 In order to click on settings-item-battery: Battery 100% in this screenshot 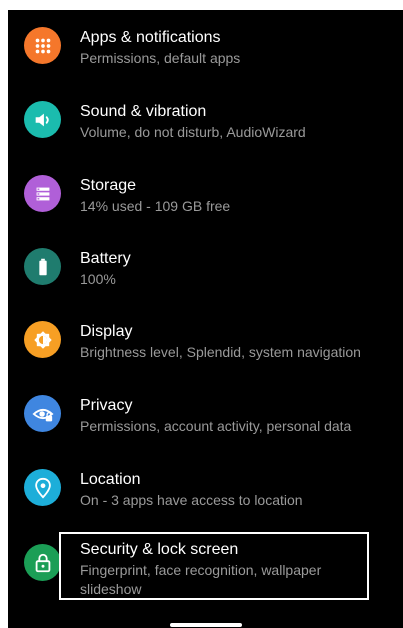, I will do `click(205, 266)`.